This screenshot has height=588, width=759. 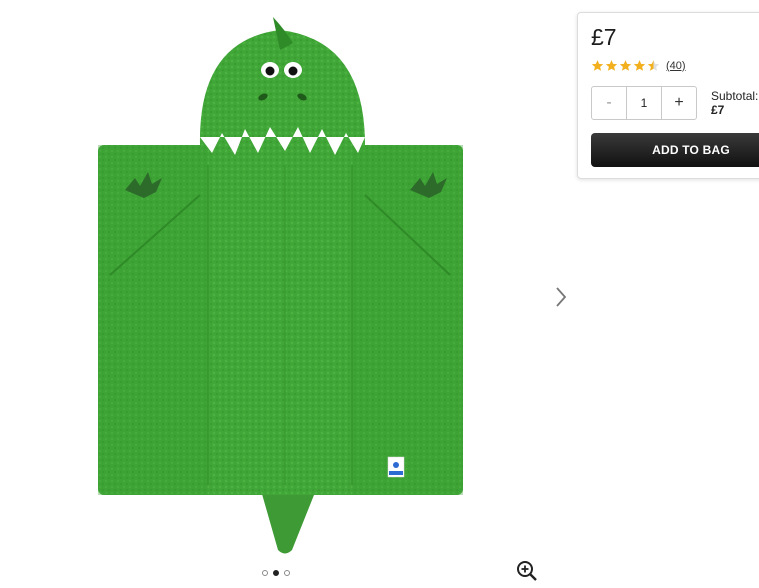 I want to click on decrease-quantity-button: -, so click(x=609, y=103).